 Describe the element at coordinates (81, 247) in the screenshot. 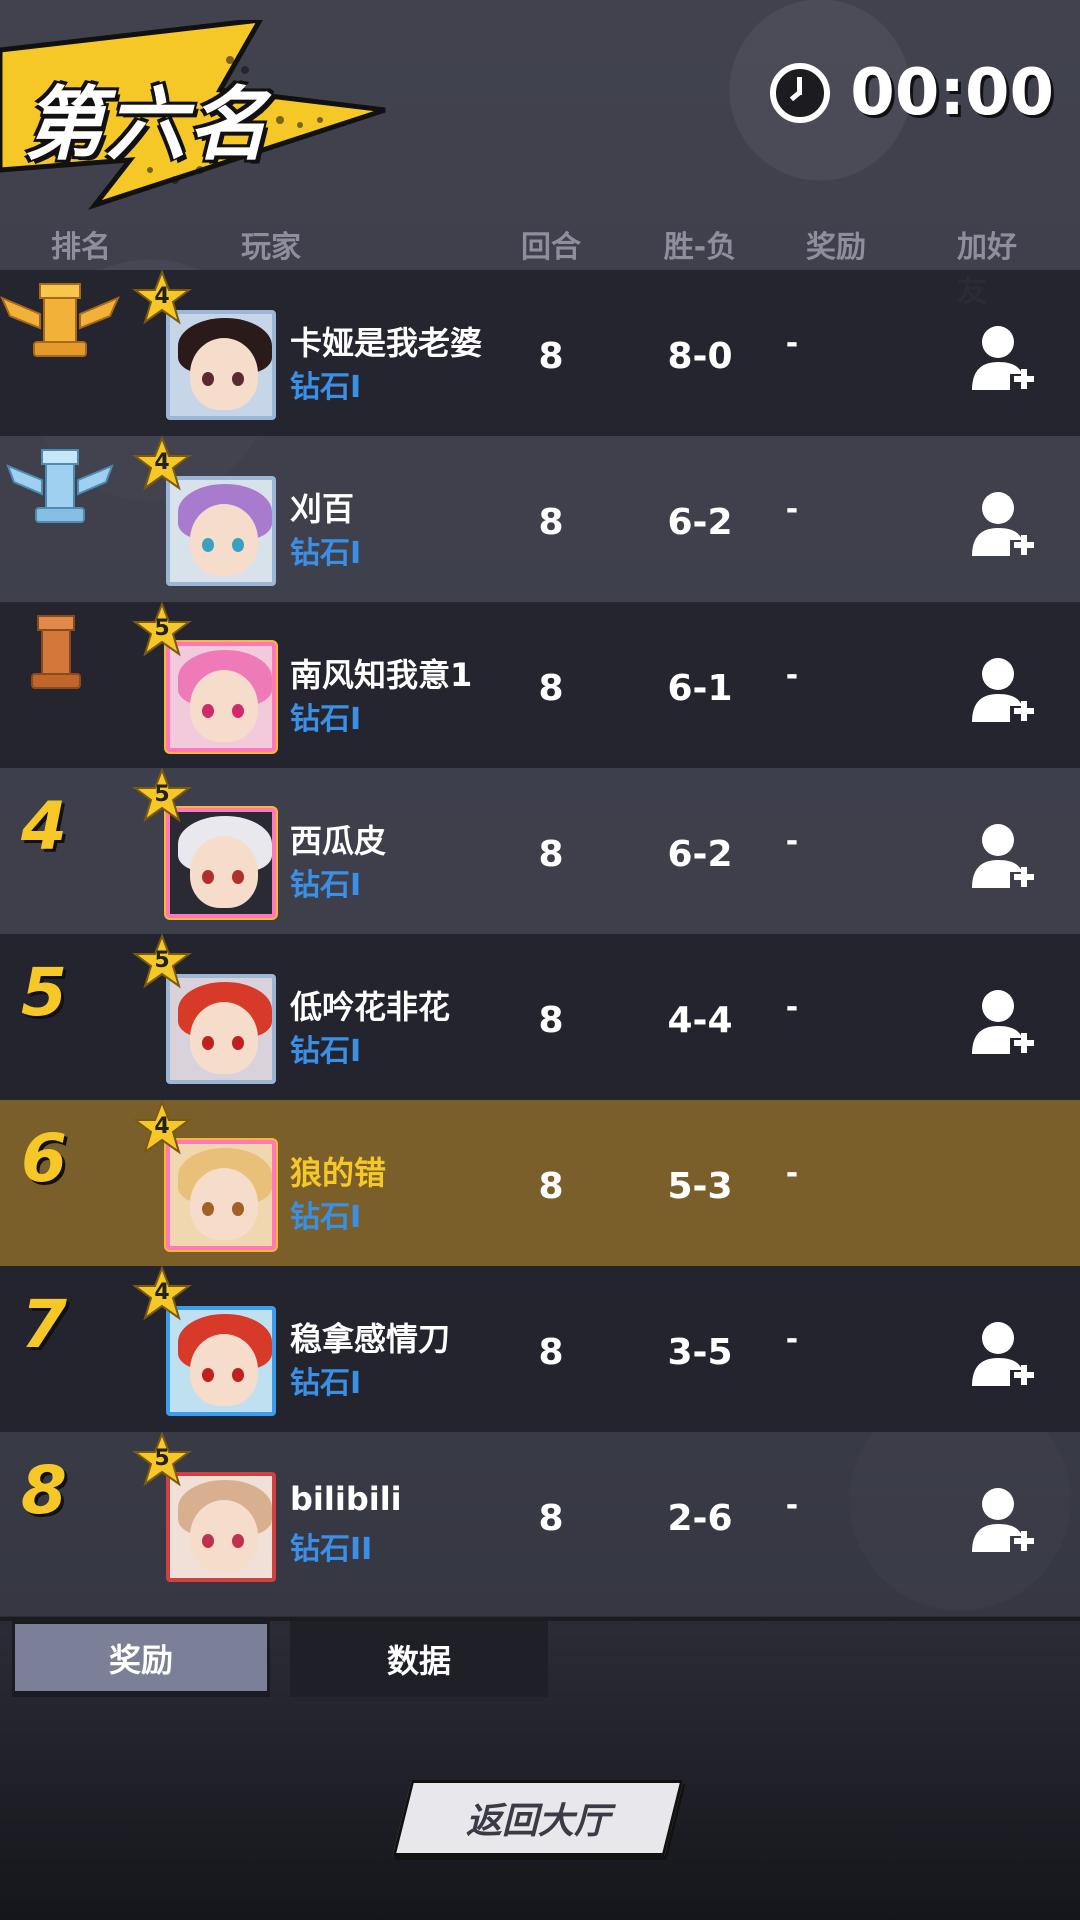

I see `column-header-rank: 排名` at that location.